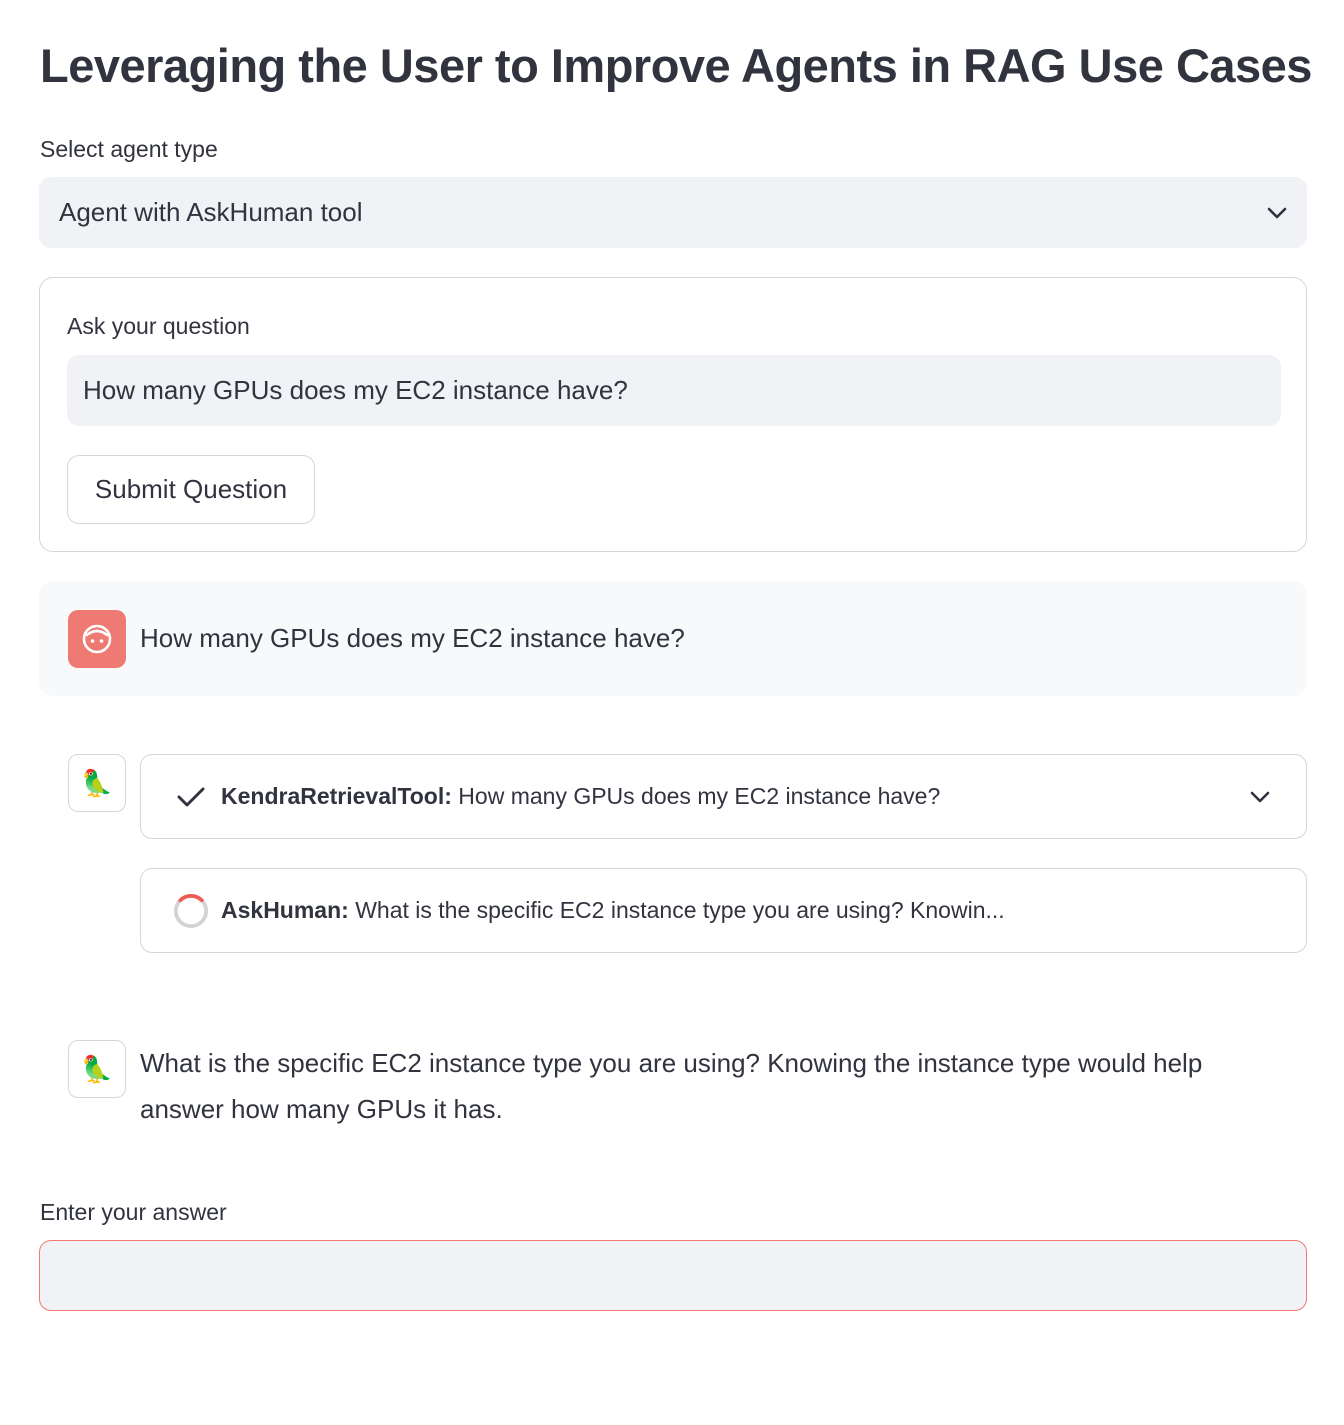  What do you see at coordinates (211, 212) in the screenshot?
I see `agent-type-selected-value: Agent with AskHuman tool` at bounding box center [211, 212].